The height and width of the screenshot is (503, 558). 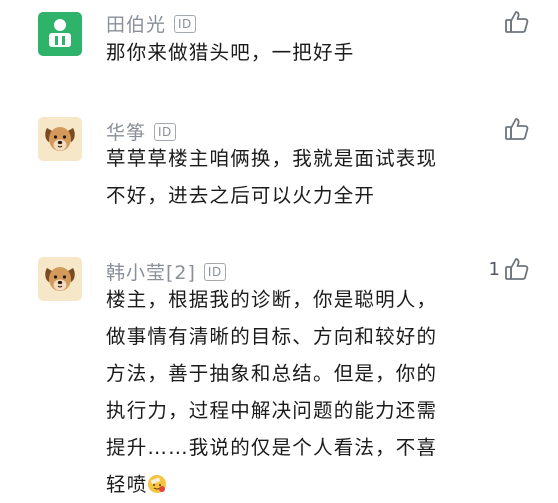 I want to click on green-person-avatar-icon, so click(x=60, y=34).